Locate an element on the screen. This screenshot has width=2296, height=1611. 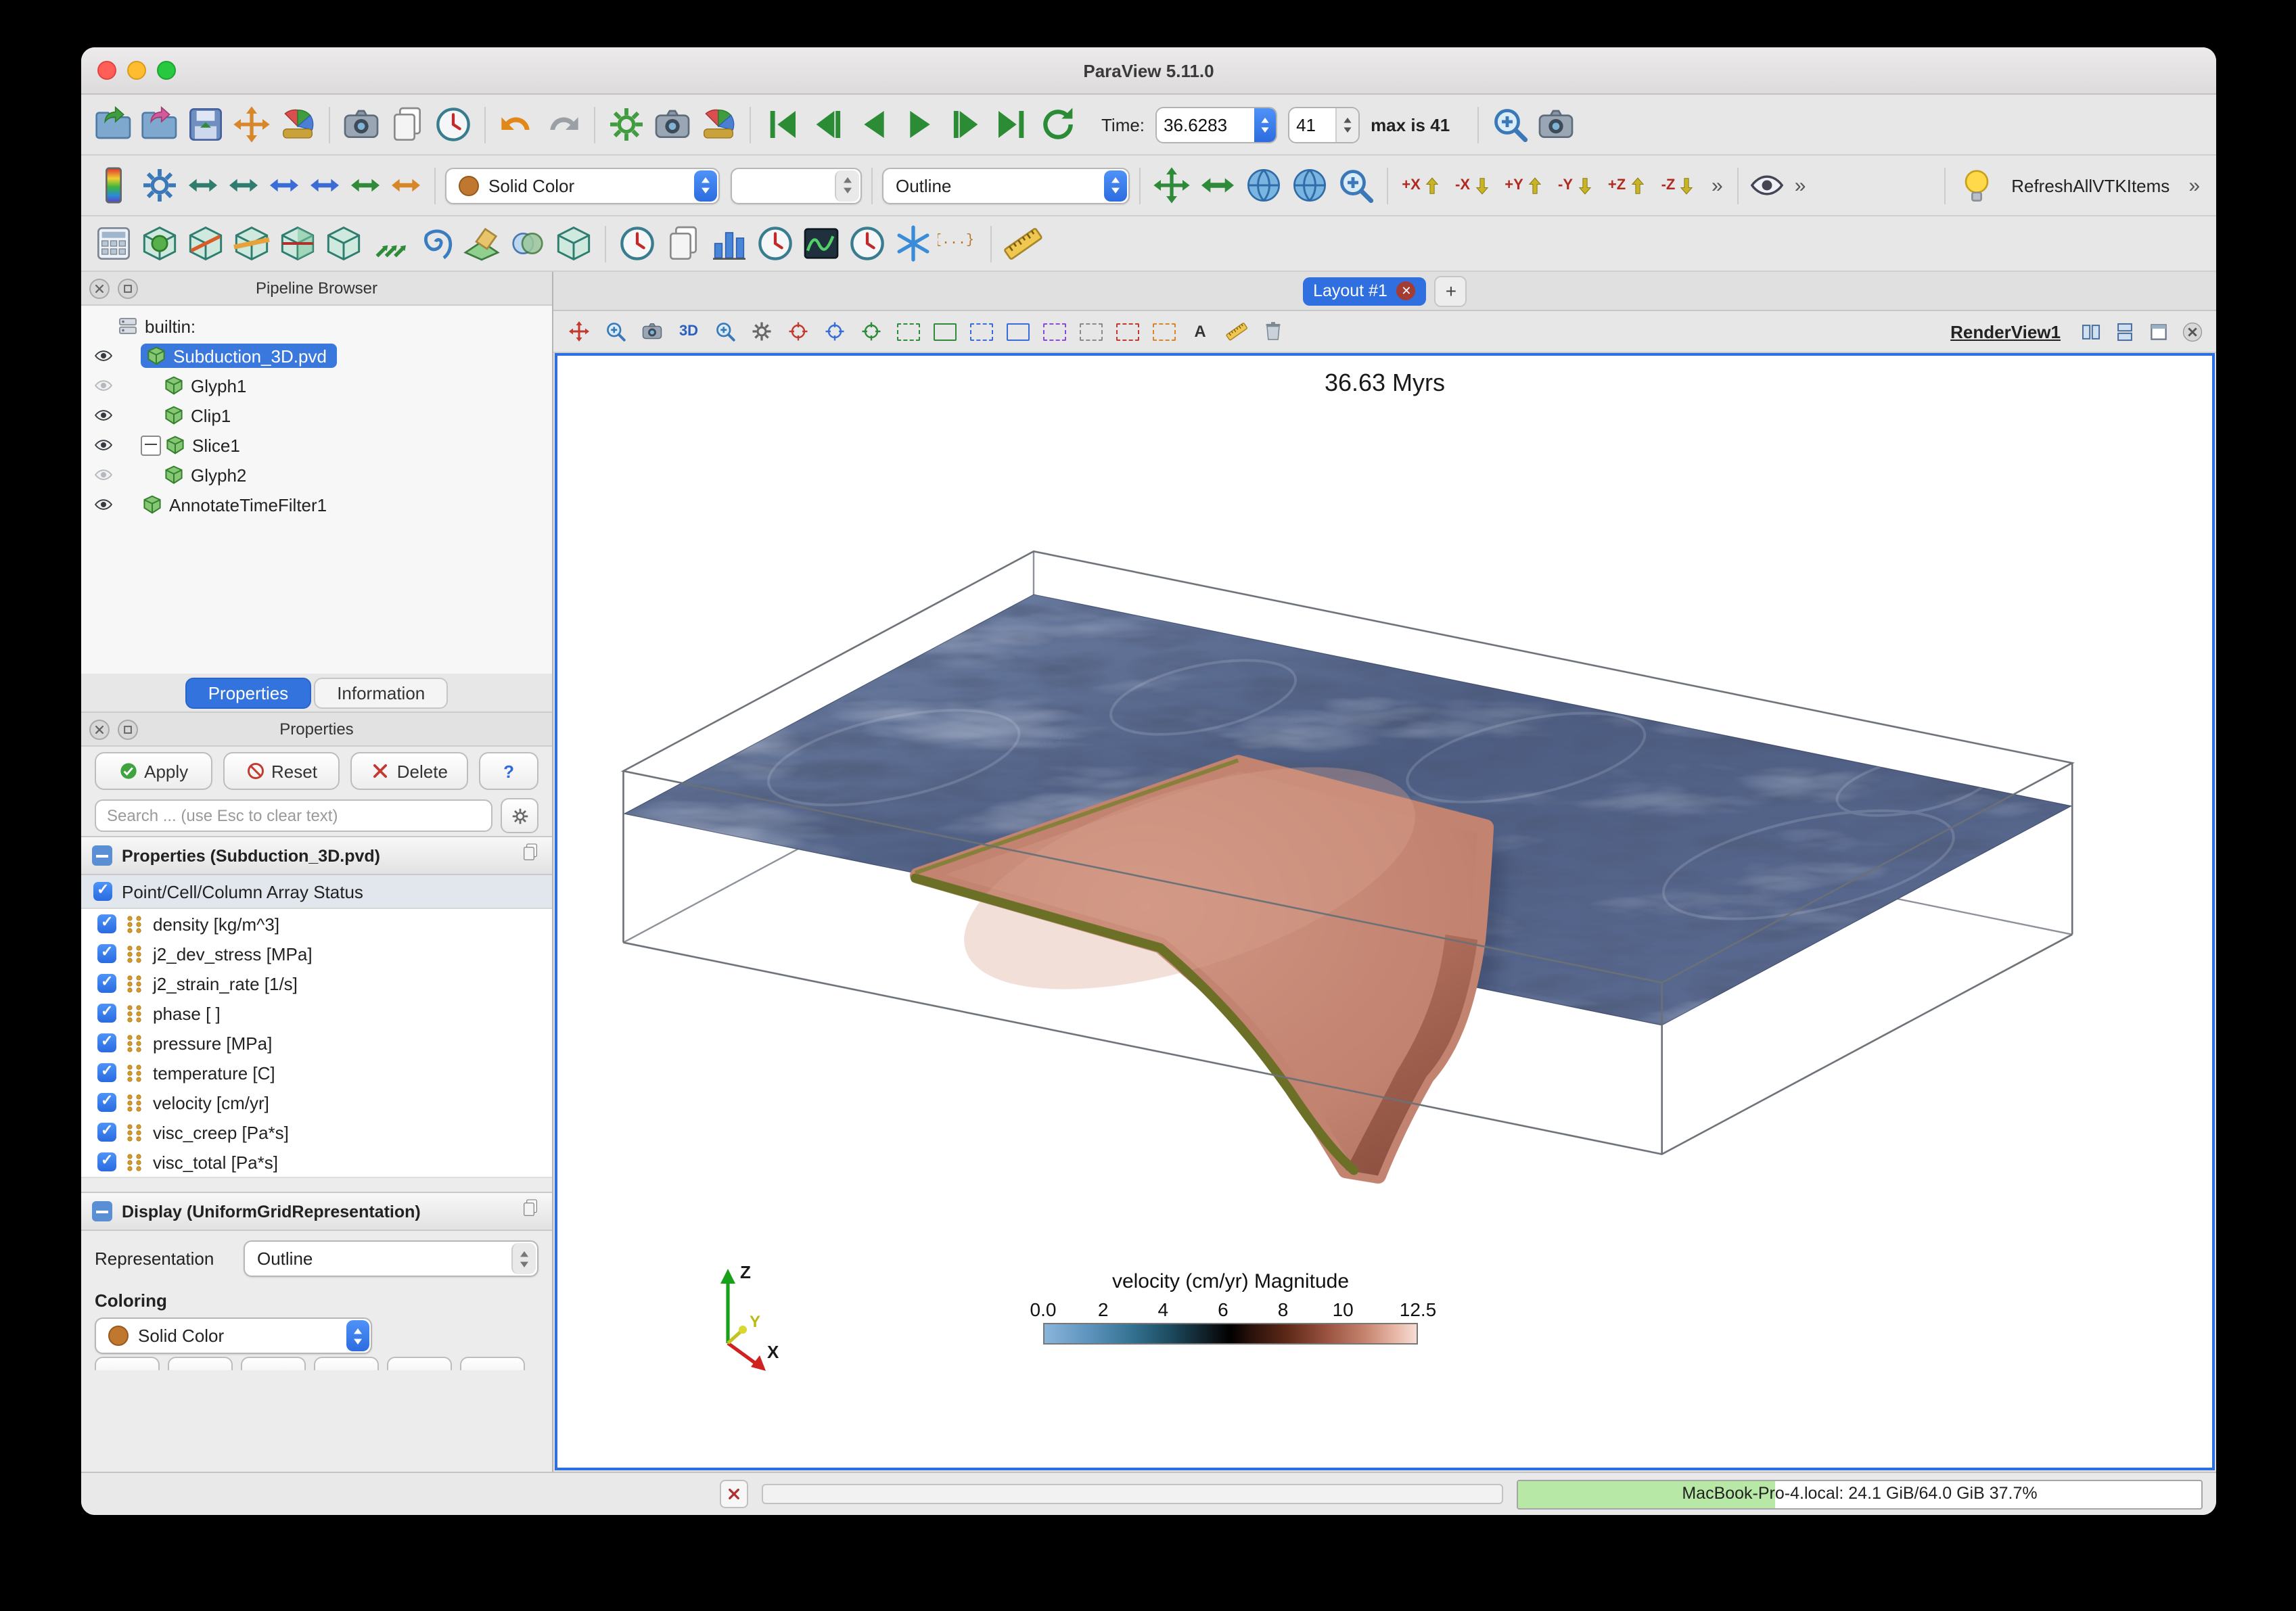
glyph-filter-icon is located at coordinates (389, 244).